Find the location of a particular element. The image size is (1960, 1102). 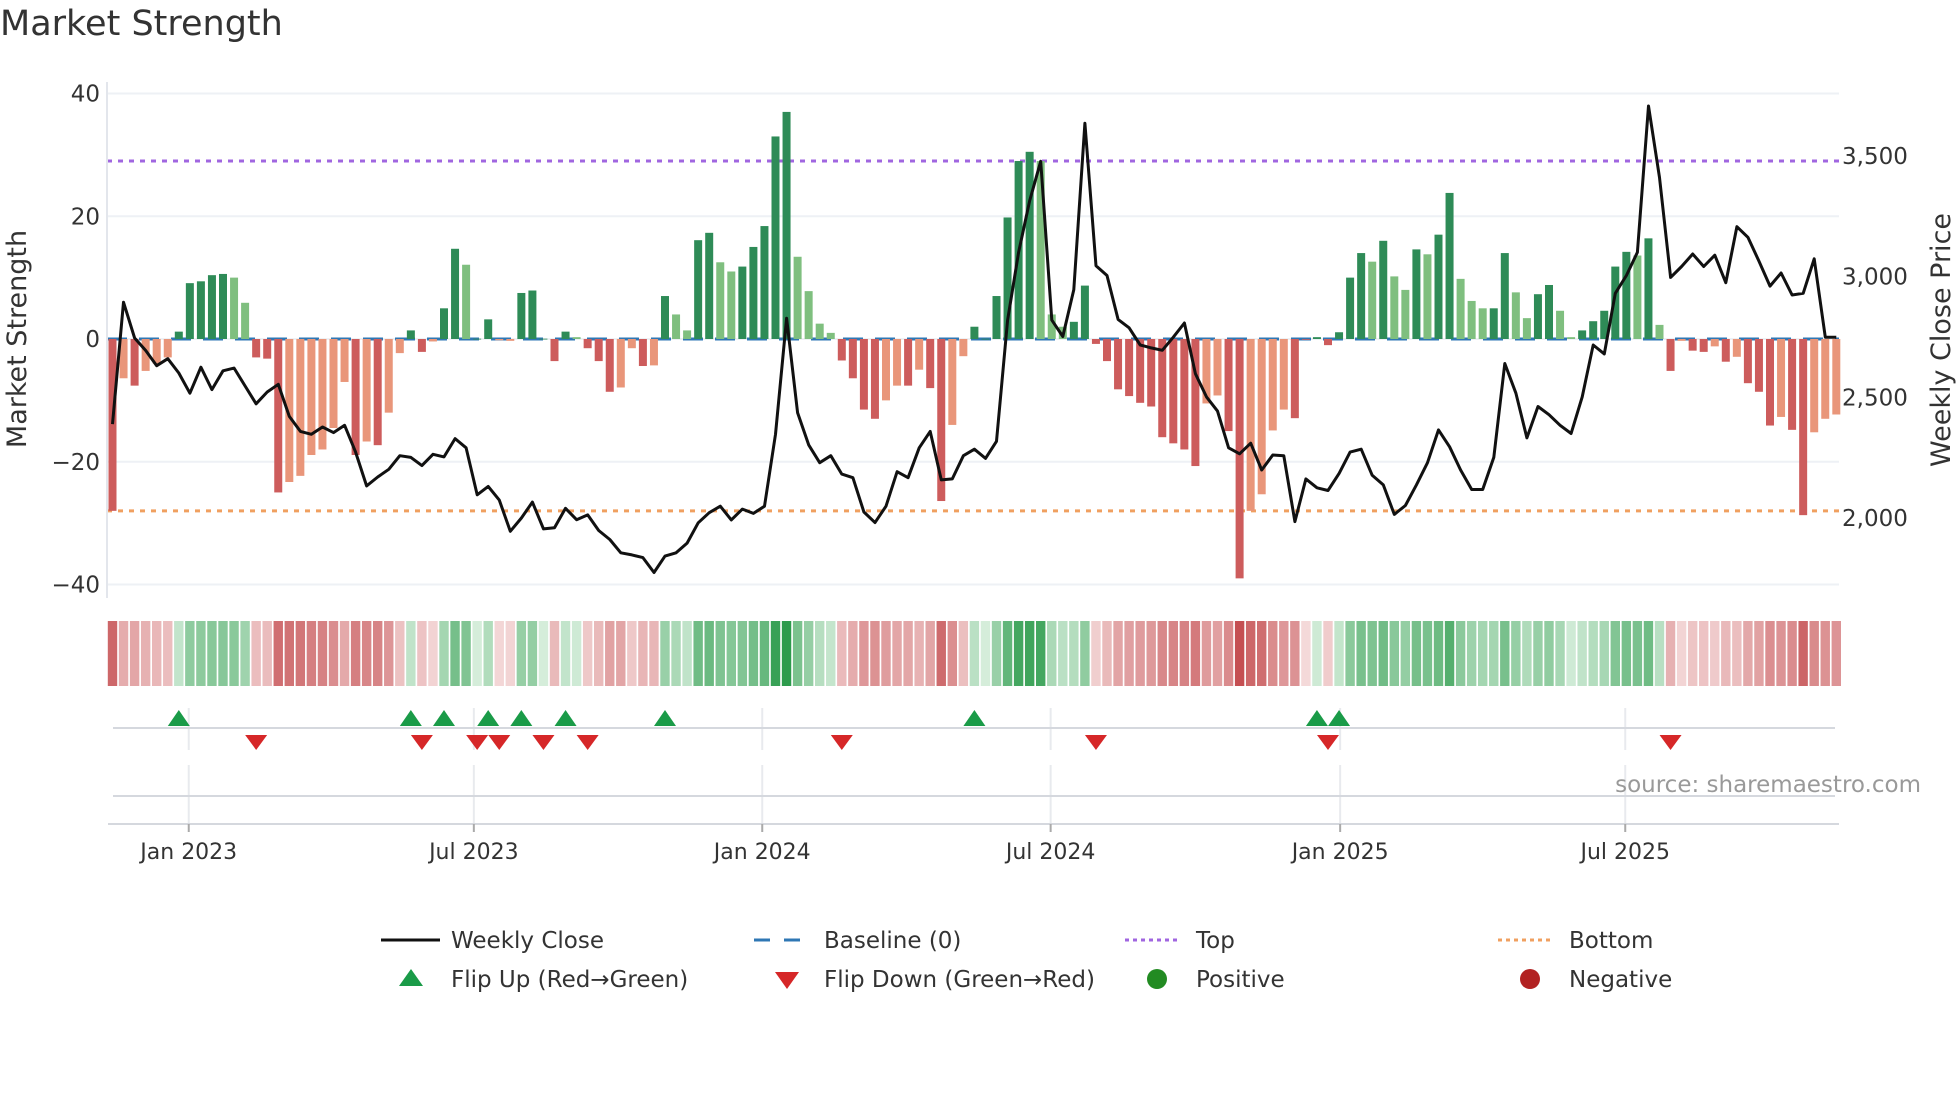

legend-positive-icon is located at coordinates (1157, 979).